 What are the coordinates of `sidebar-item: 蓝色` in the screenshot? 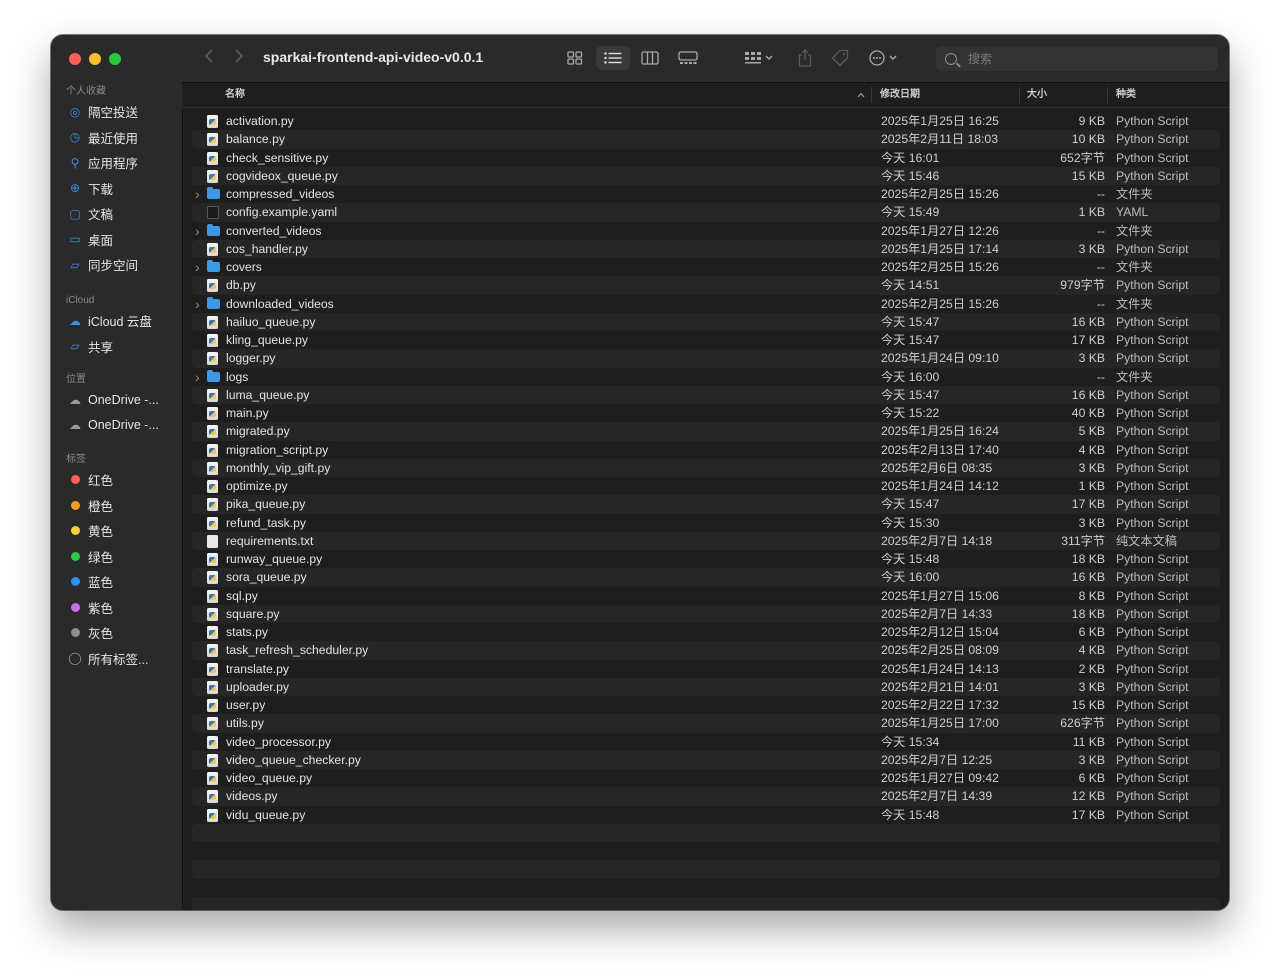 It's located at (116, 582).